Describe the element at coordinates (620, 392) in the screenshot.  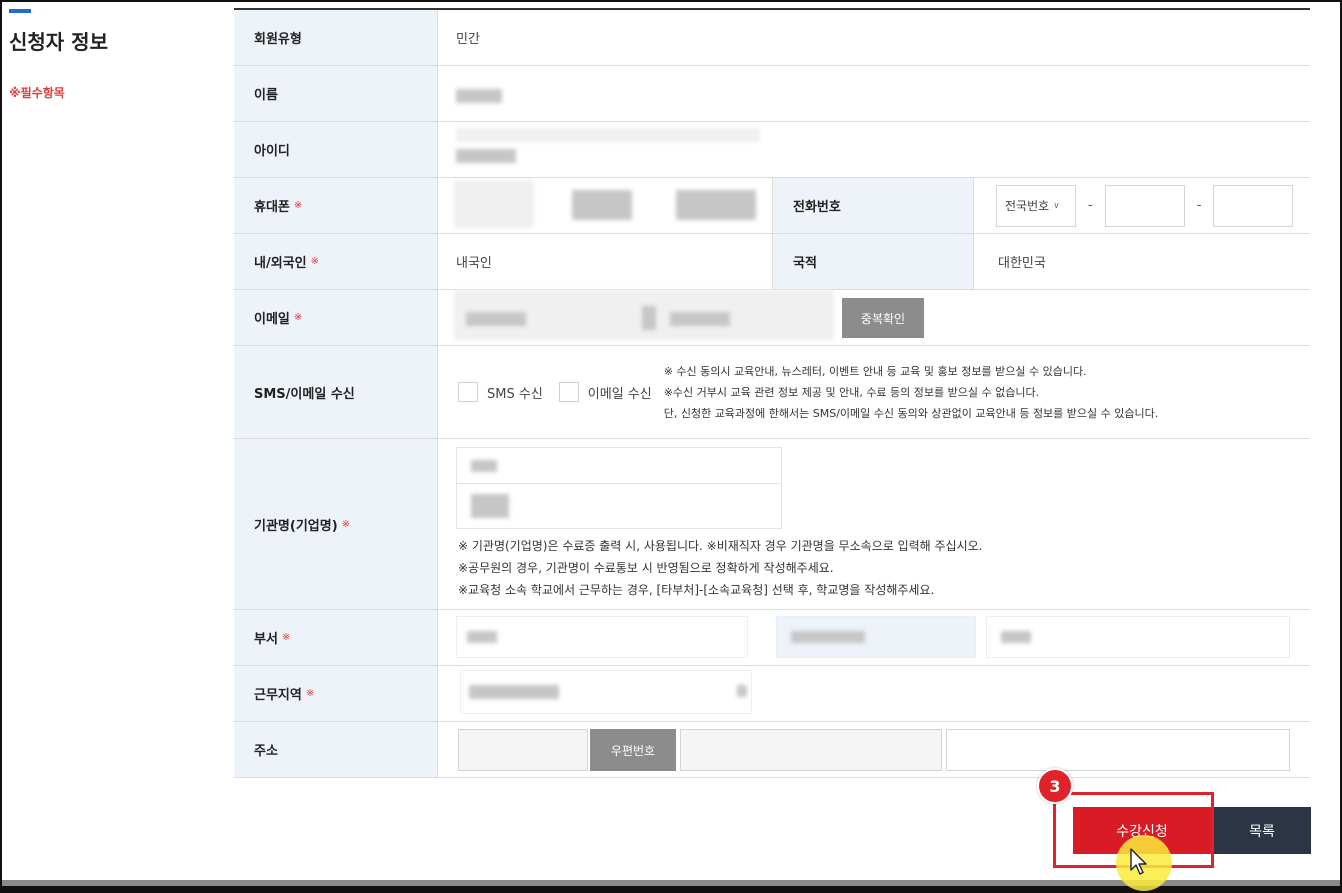
I see `email-consent-label: 이메일 수신` at that location.